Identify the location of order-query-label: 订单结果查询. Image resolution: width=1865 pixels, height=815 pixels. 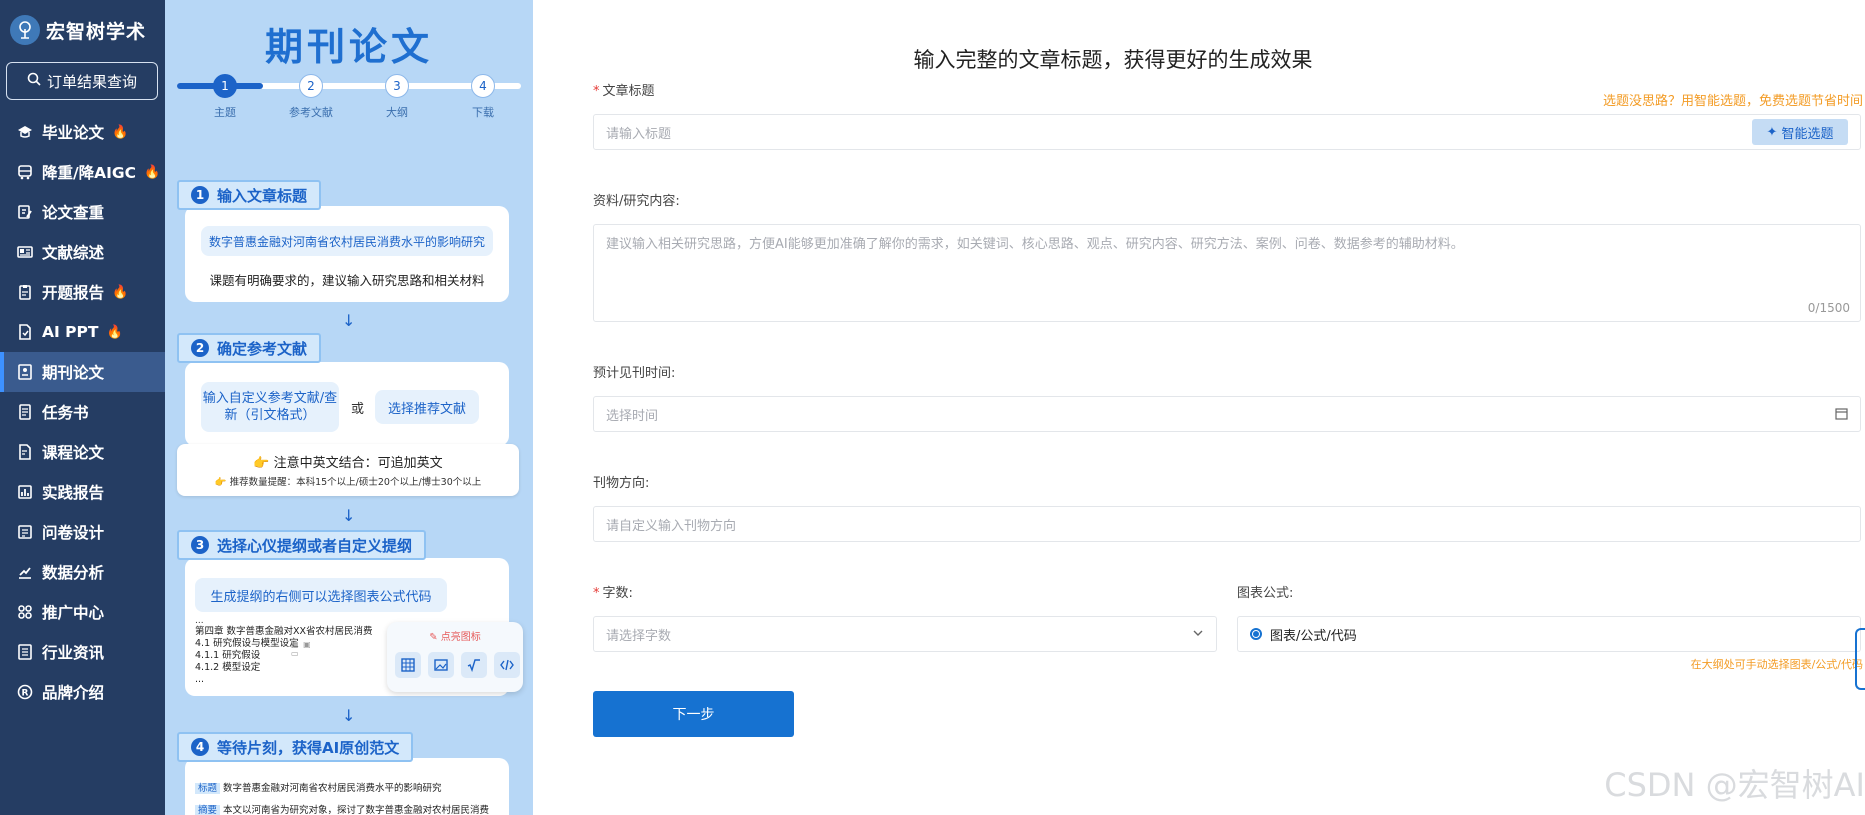
(91, 81).